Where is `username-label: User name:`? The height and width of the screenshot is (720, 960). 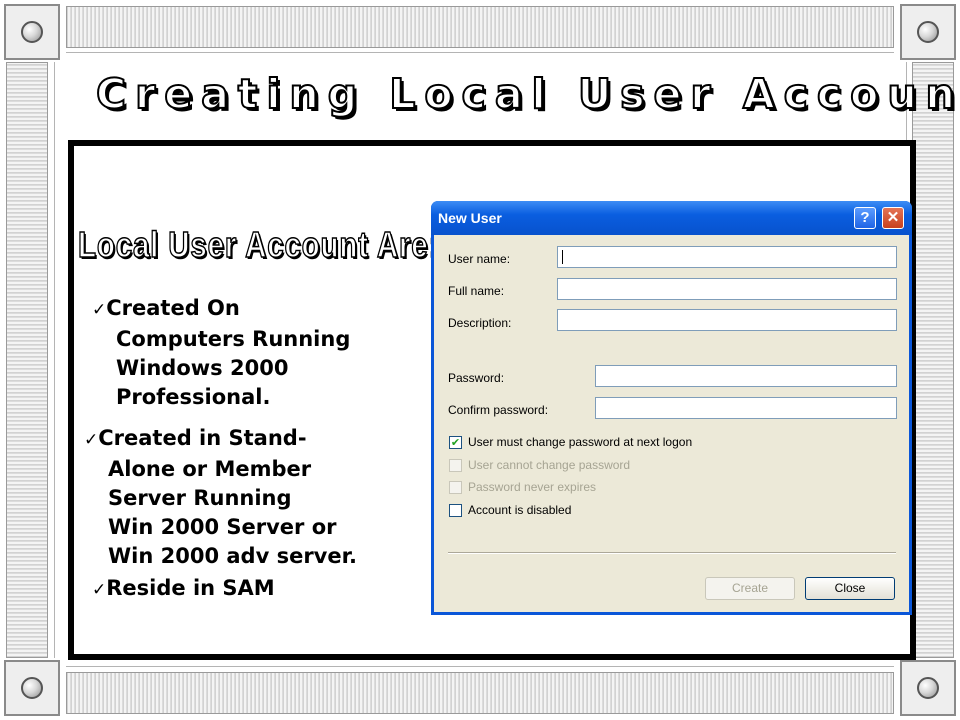
username-label: User name: is located at coordinates (479, 259).